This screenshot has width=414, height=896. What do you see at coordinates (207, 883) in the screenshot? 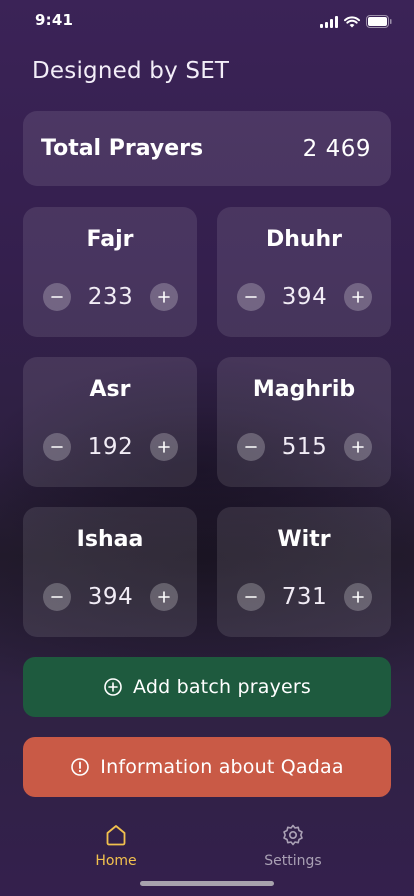
I see `home-indicator` at bounding box center [207, 883].